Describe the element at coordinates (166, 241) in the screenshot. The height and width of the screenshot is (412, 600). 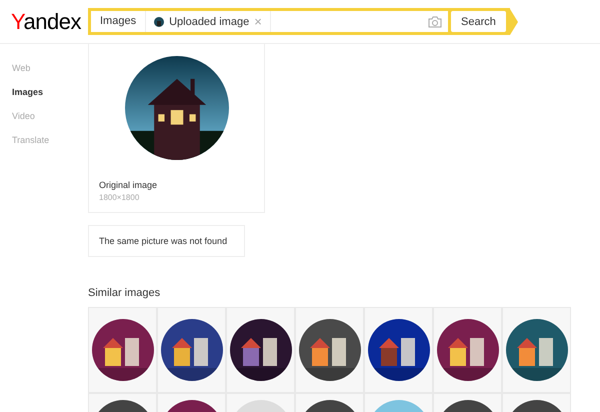
I see `notice-message: The same picture was not found` at that location.